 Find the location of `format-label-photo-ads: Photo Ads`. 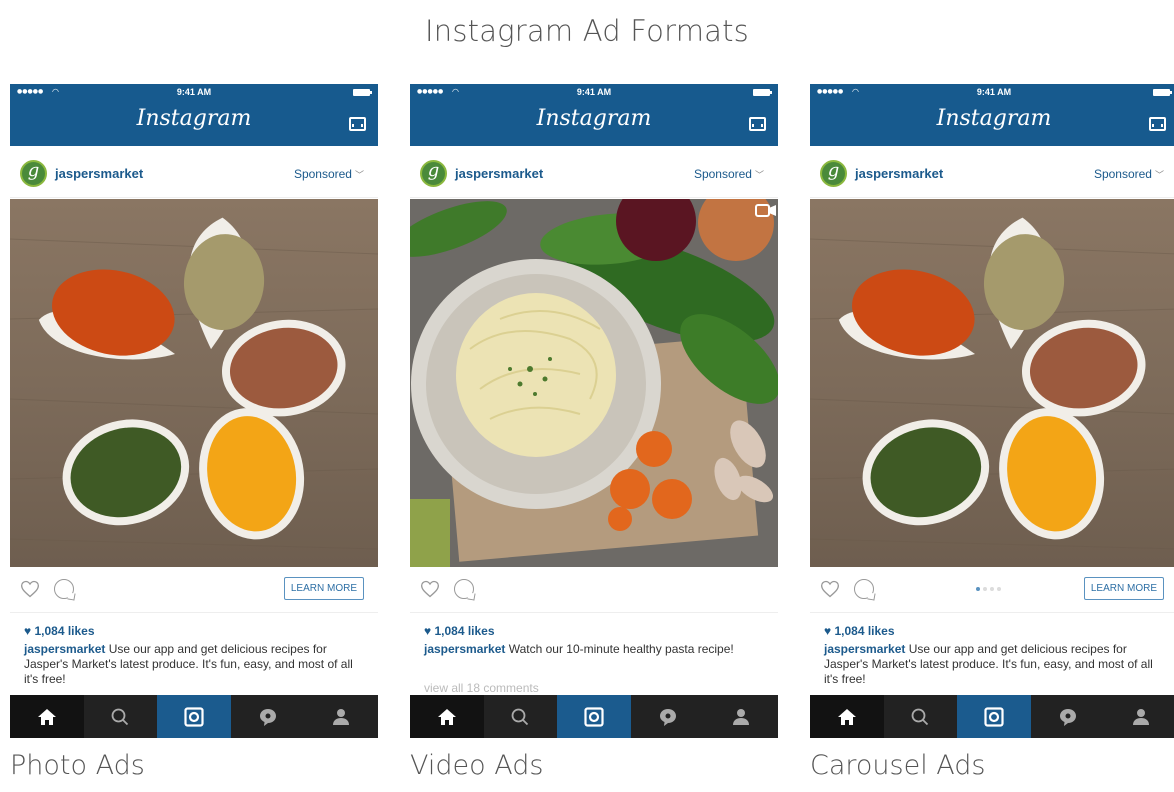

format-label-photo-ads: Photo Ads is located at coordinates (77, 765).